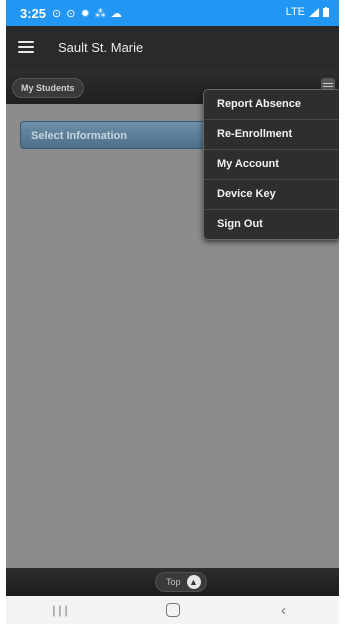 The width and height of the screenshot is (345, 624). Describe the element at coordinates (33, 13) in the screenshot. I see `status-time: 3:25` at that location.